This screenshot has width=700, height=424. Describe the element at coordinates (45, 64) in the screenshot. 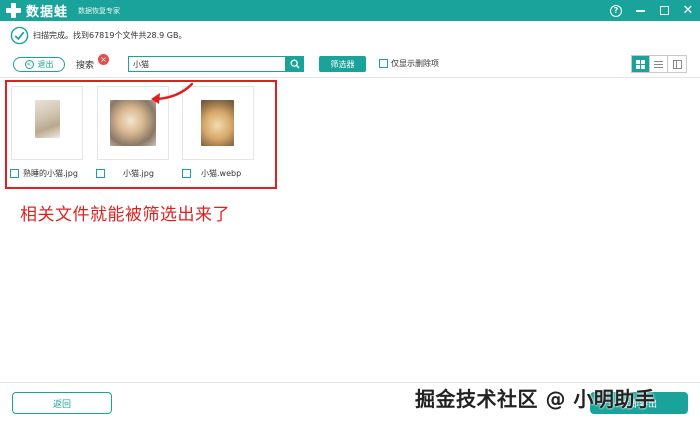

I see `exit-button-label: 退出` at that location.